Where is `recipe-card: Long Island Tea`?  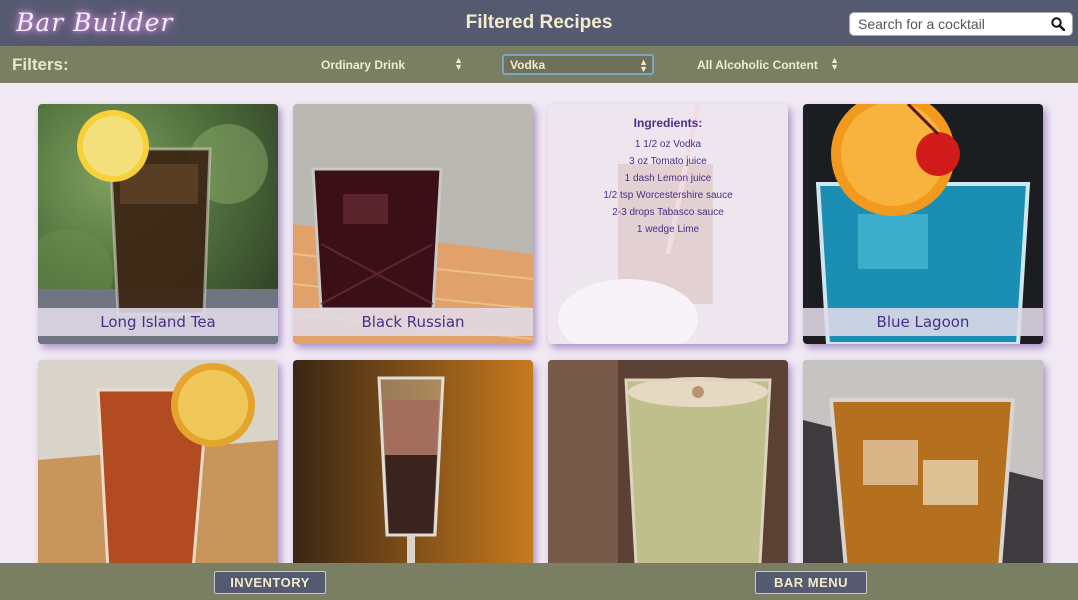 recipe-card: Long Island Tea is located at coordinates (158, 224).